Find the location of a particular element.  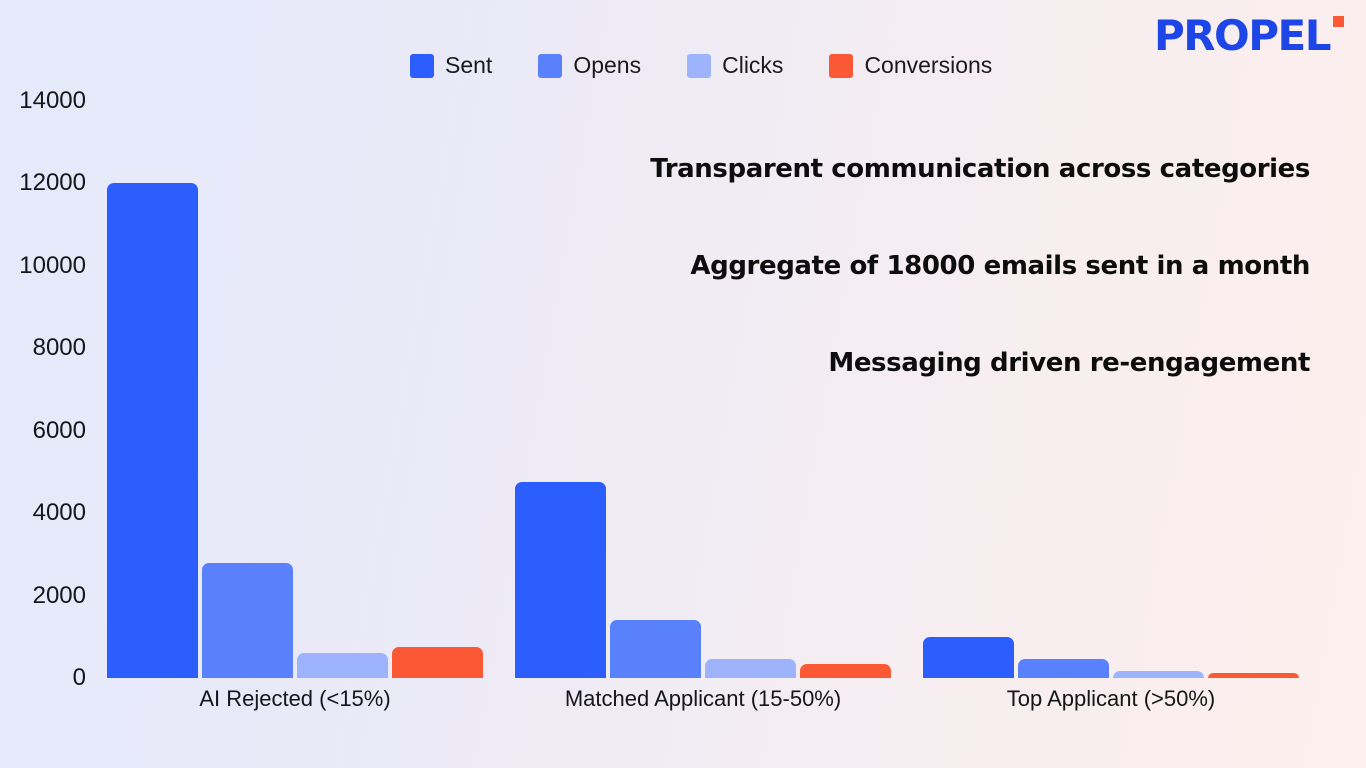

headline-3: Messaging driven re-engagement is located at coordinates (1069, 362).